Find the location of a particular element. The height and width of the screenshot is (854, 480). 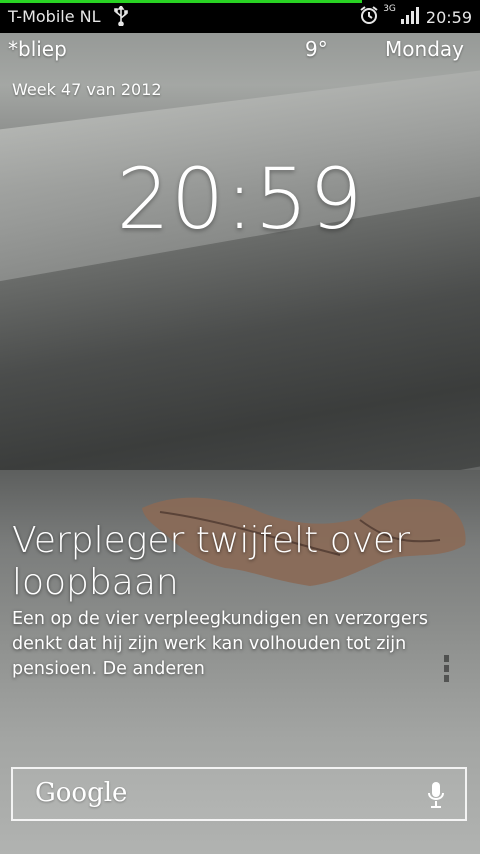

progress-indicator is located at coordinates (181, 1).